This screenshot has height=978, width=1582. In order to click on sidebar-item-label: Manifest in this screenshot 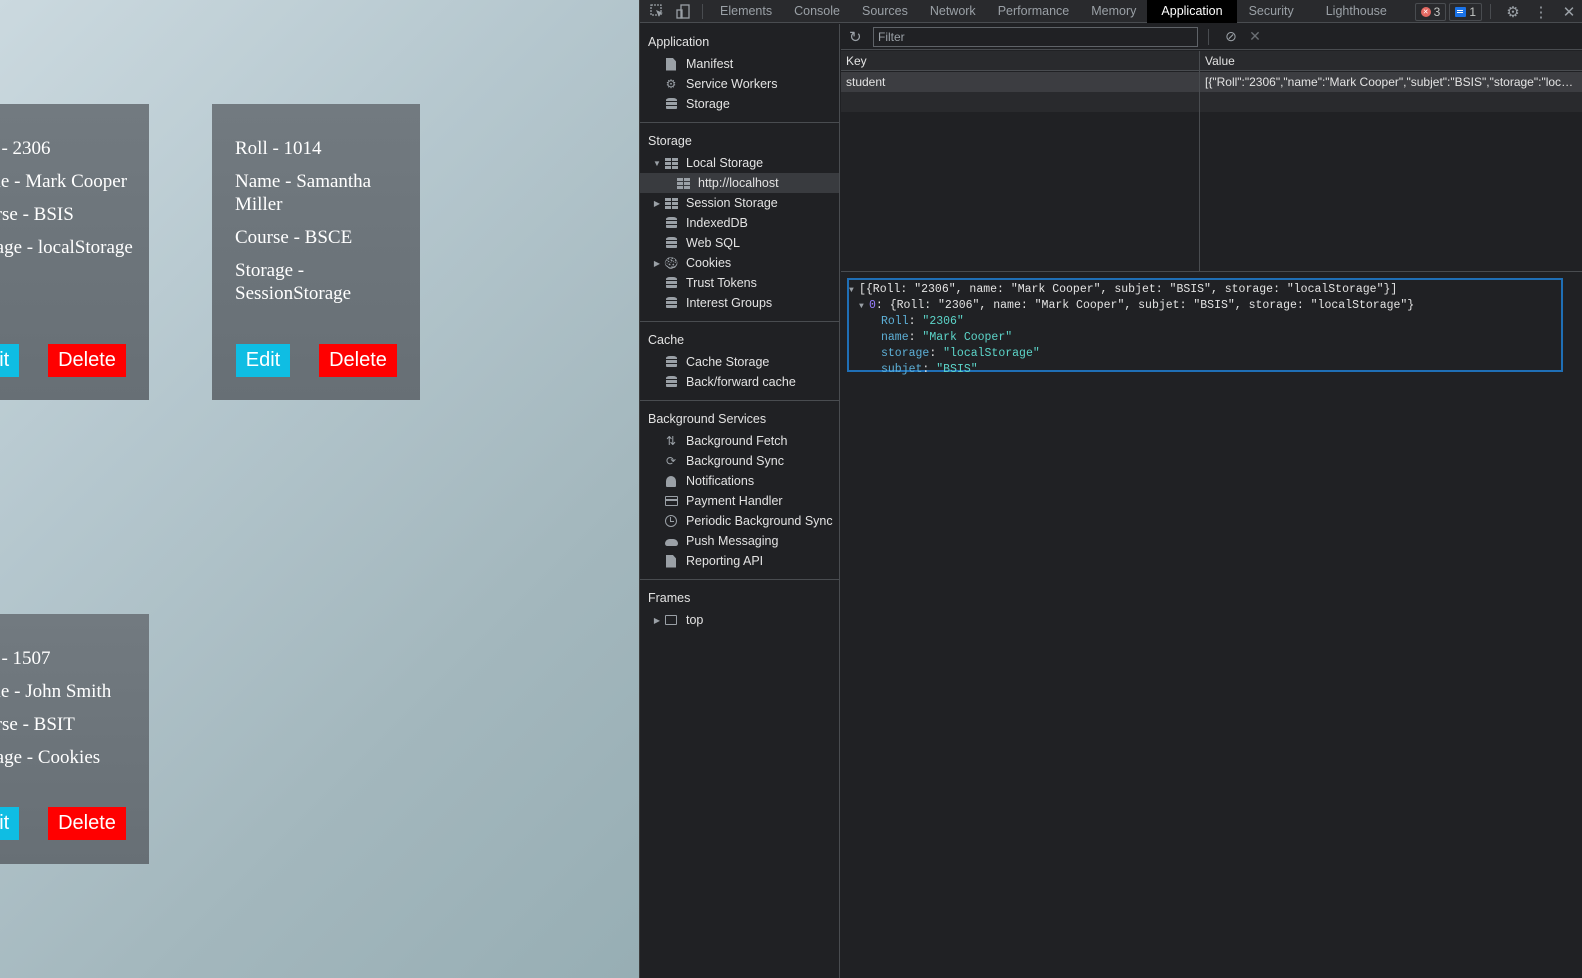, I will do `click(710, 64)`.